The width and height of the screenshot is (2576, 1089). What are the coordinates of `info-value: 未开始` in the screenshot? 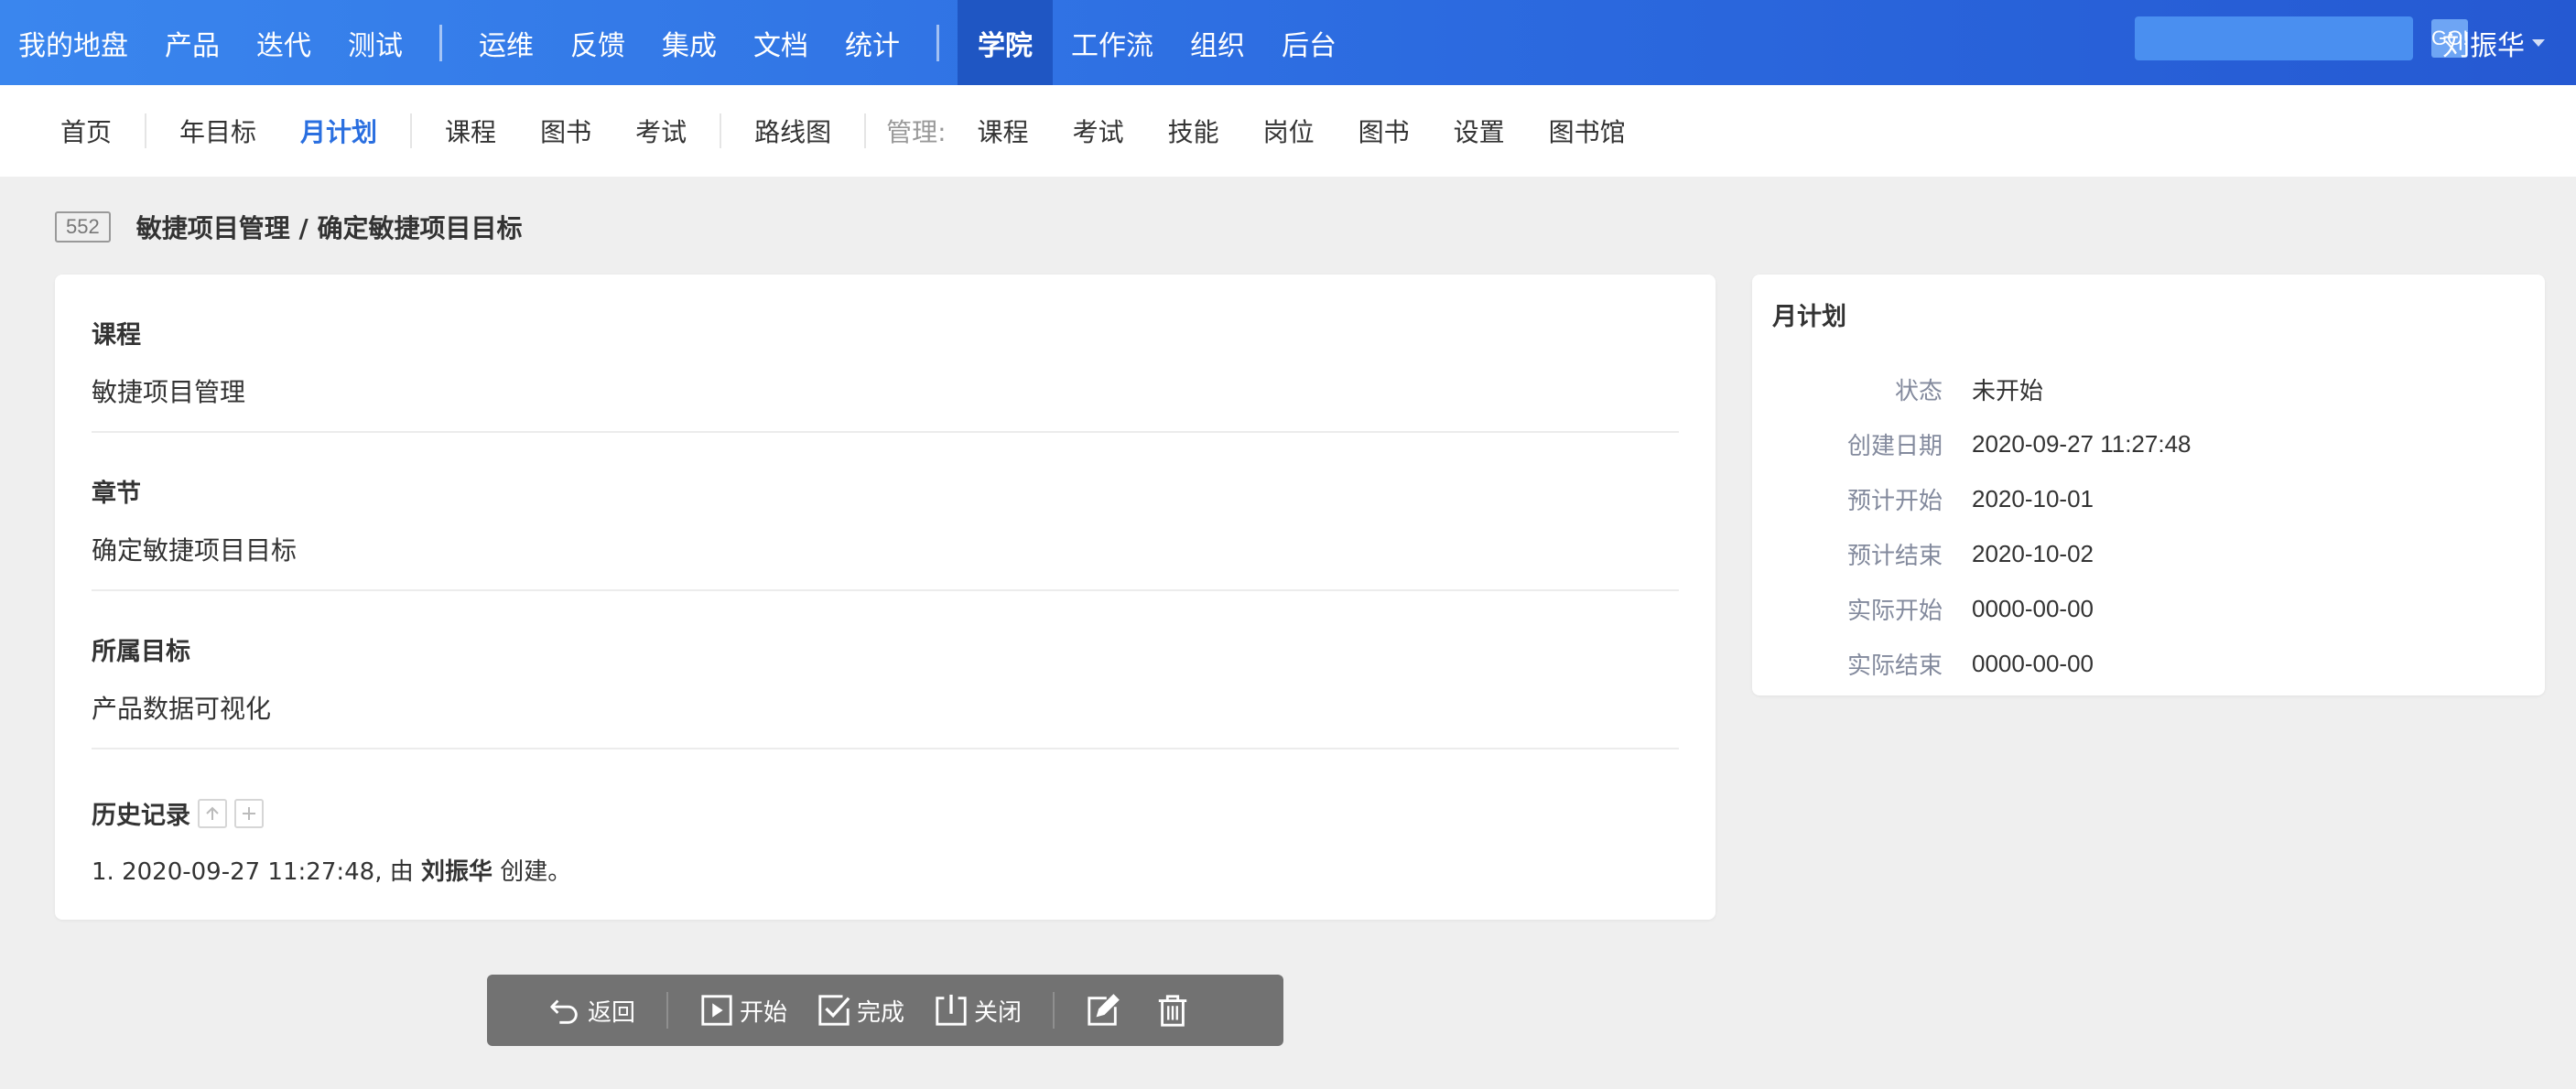 It's located at (2008, 390).